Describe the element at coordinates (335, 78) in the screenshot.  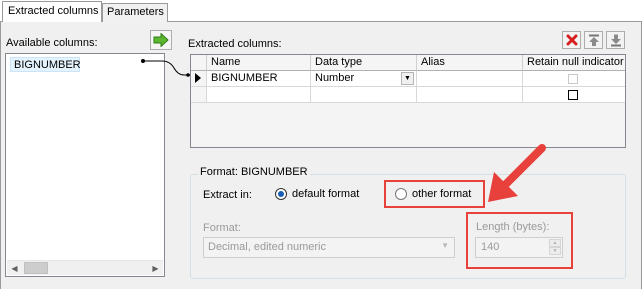
I see `data-type-value: Number` at that location.